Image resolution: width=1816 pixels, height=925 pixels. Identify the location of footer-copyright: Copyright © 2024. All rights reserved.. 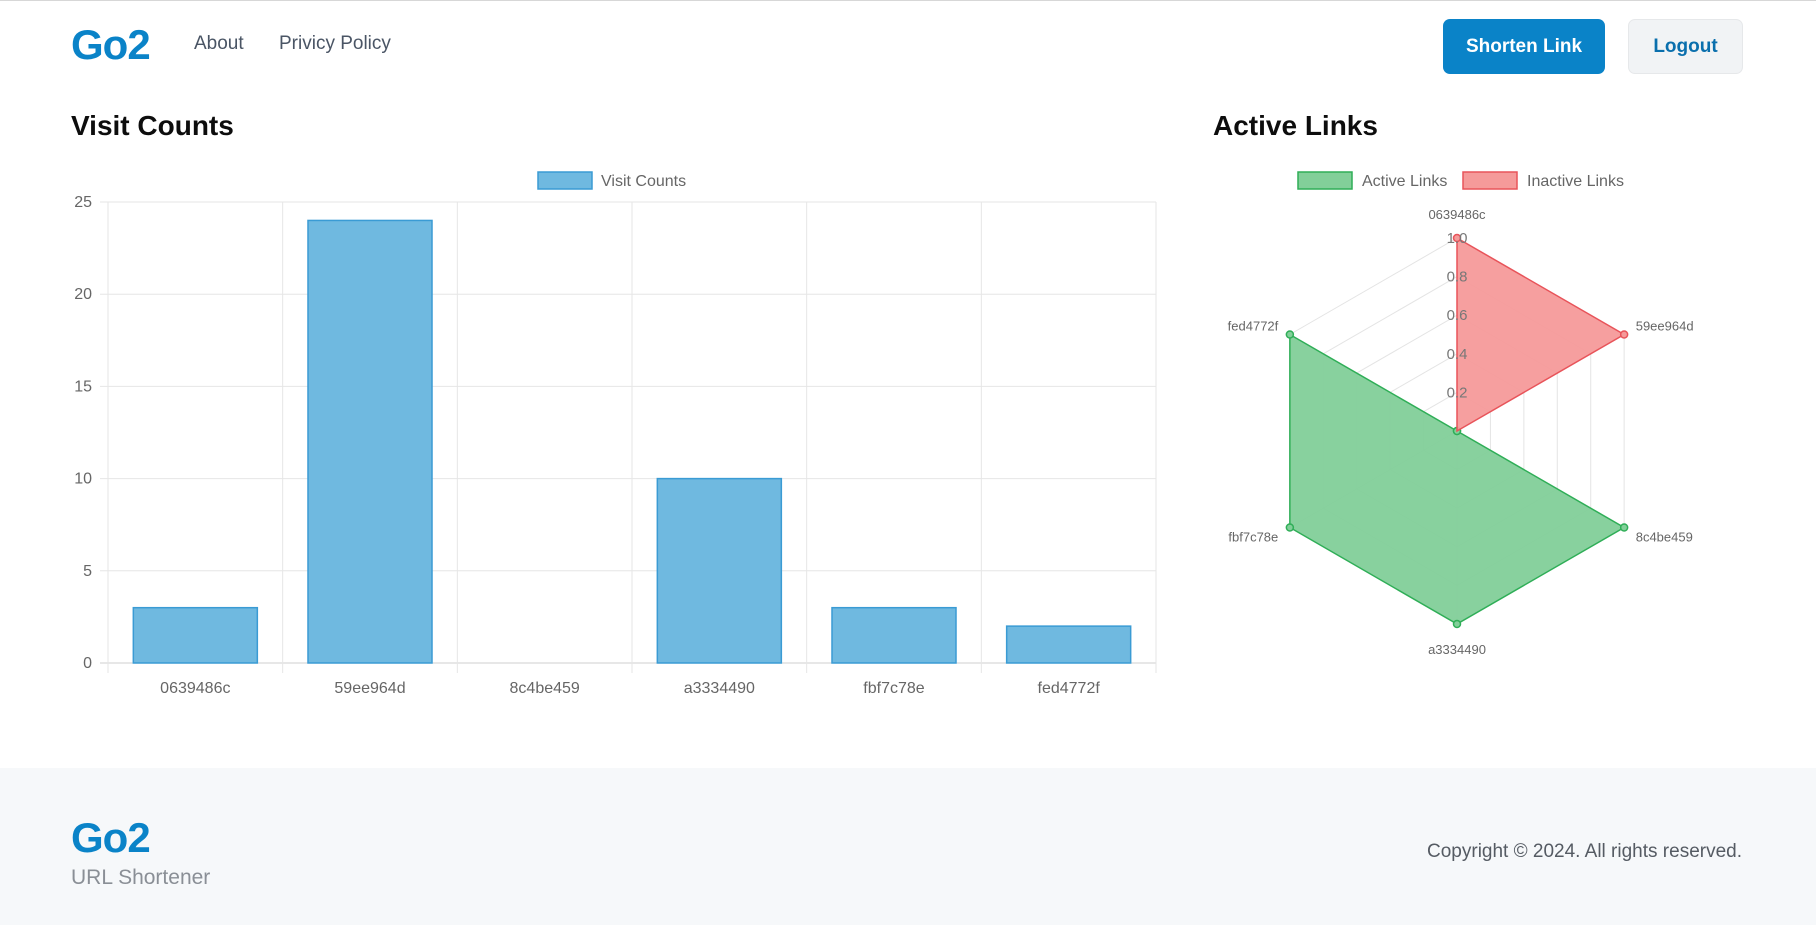
(1584, 851).